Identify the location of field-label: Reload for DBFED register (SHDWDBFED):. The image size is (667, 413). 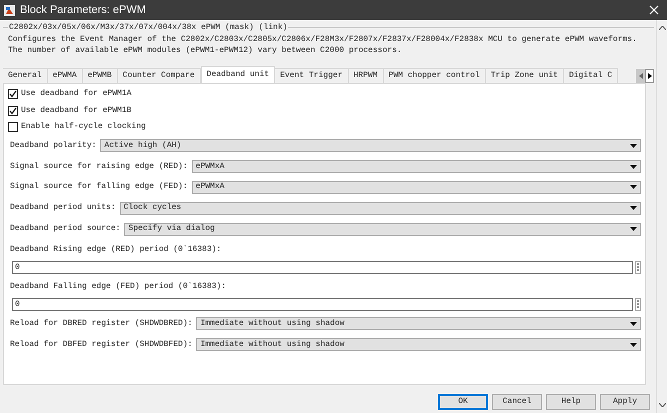
(101, 344).